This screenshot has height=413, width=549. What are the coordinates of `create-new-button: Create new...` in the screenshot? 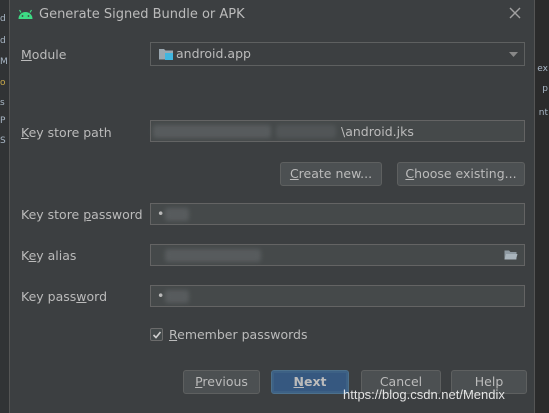 It's located at (331, 174).